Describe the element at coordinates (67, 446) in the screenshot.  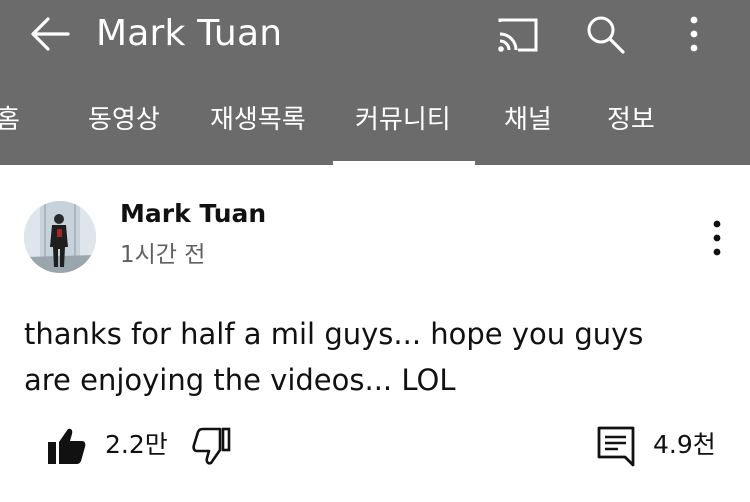
I see `like-icon` at that location.